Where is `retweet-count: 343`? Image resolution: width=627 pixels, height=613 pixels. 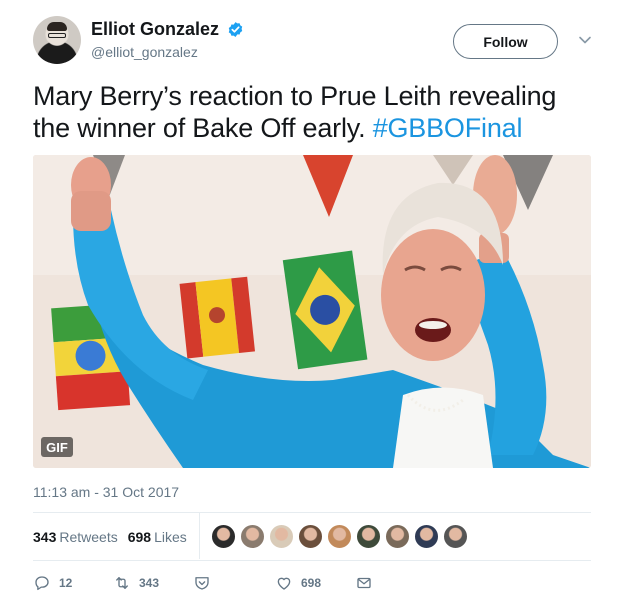 retweet-count: 343 is located at coordinates (149, 583).